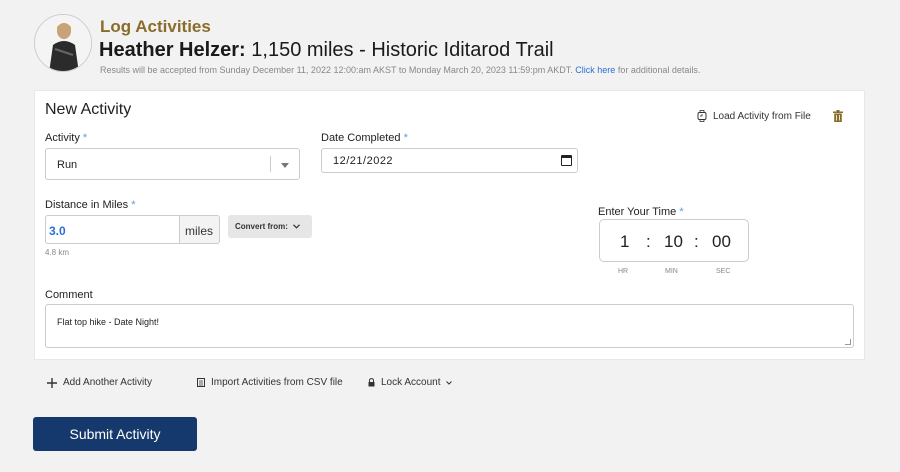 The image size is (900, 472). What do you see at coordinates (838, 116) in the screenshot?
I see `trash-icon` at bounding box center [838, 116].